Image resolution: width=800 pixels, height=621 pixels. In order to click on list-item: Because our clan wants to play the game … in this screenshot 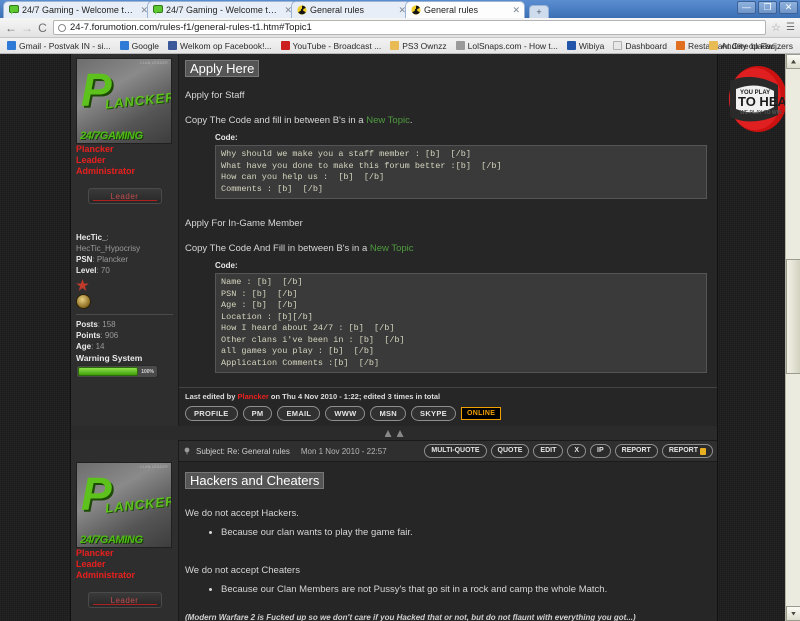, I will do `click(465, 533)`.